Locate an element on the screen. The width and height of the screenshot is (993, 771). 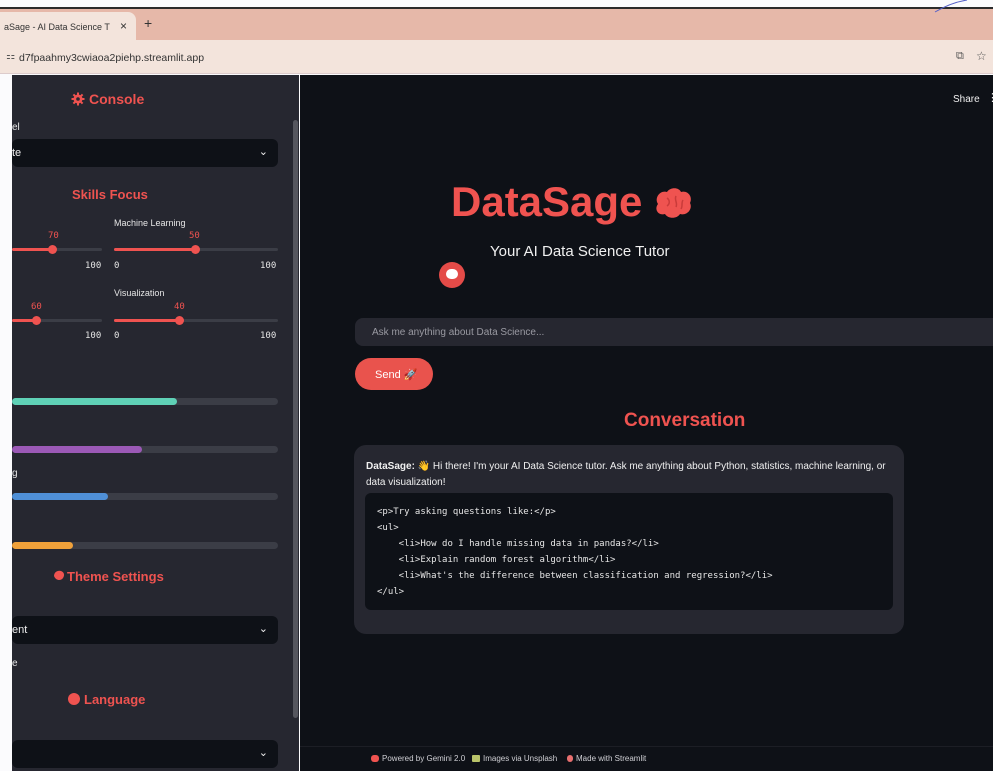
open-in-app-icon: ⧉ is located at coordinates (960, 56).